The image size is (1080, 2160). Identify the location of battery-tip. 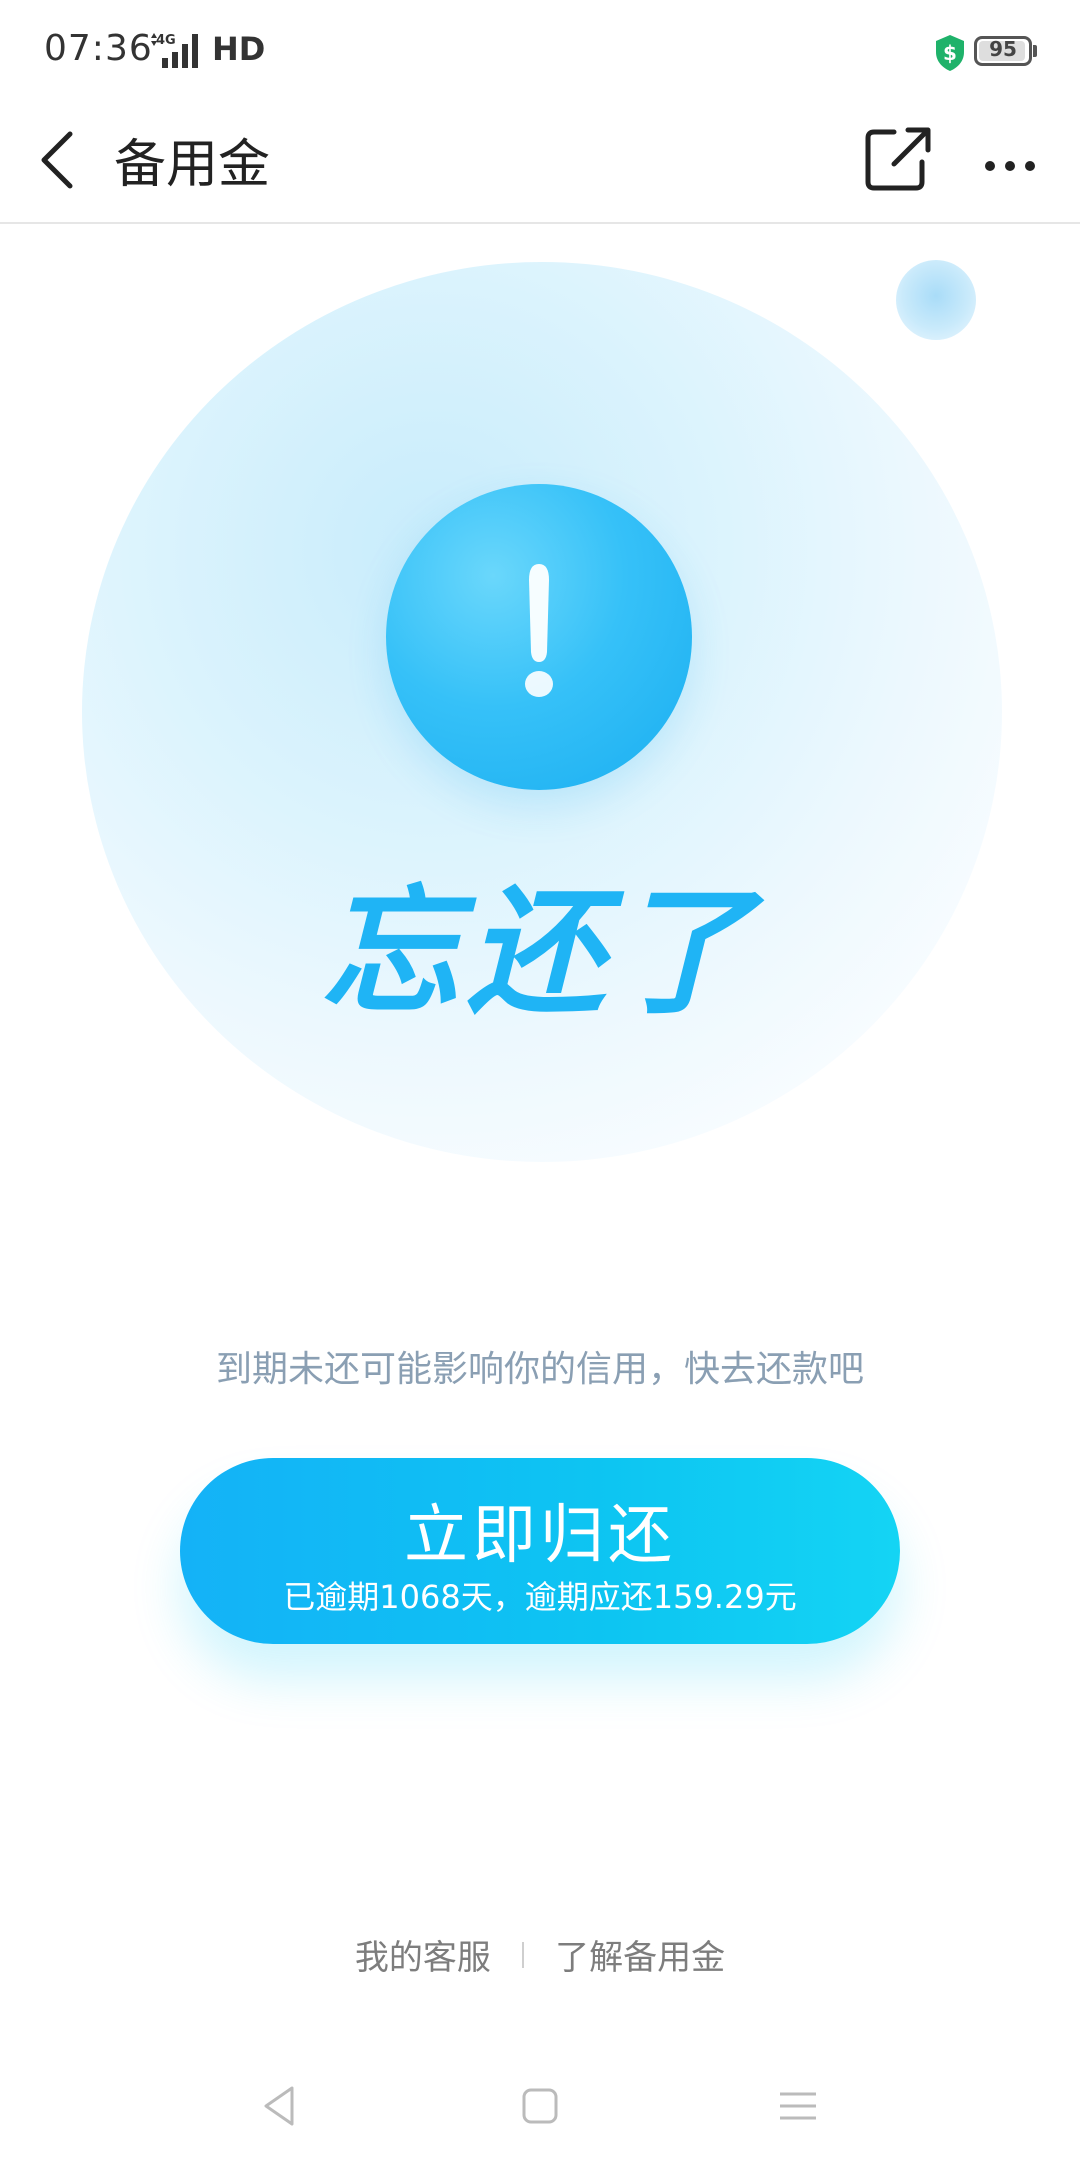
(1035, 51).